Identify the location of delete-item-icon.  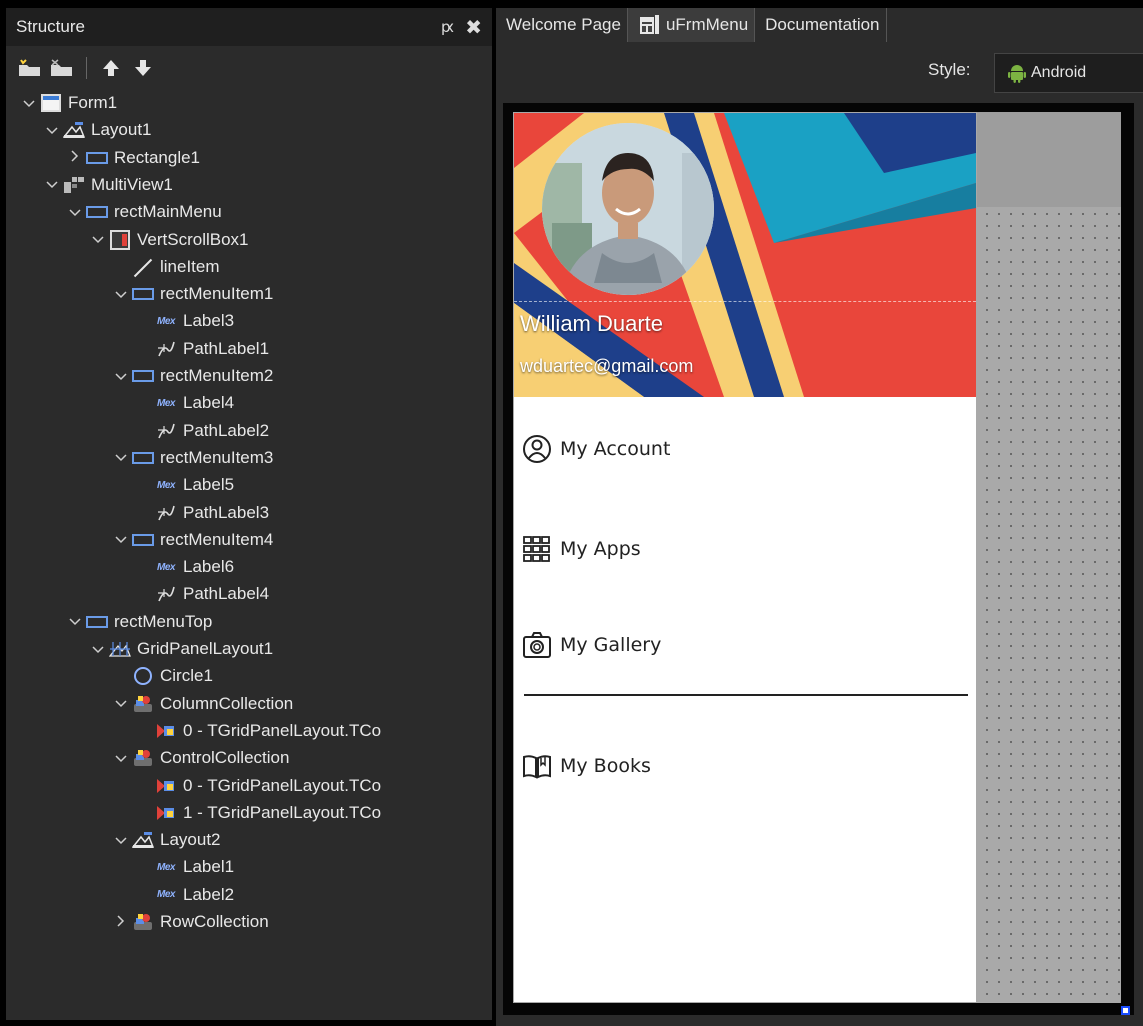
(62, 68).